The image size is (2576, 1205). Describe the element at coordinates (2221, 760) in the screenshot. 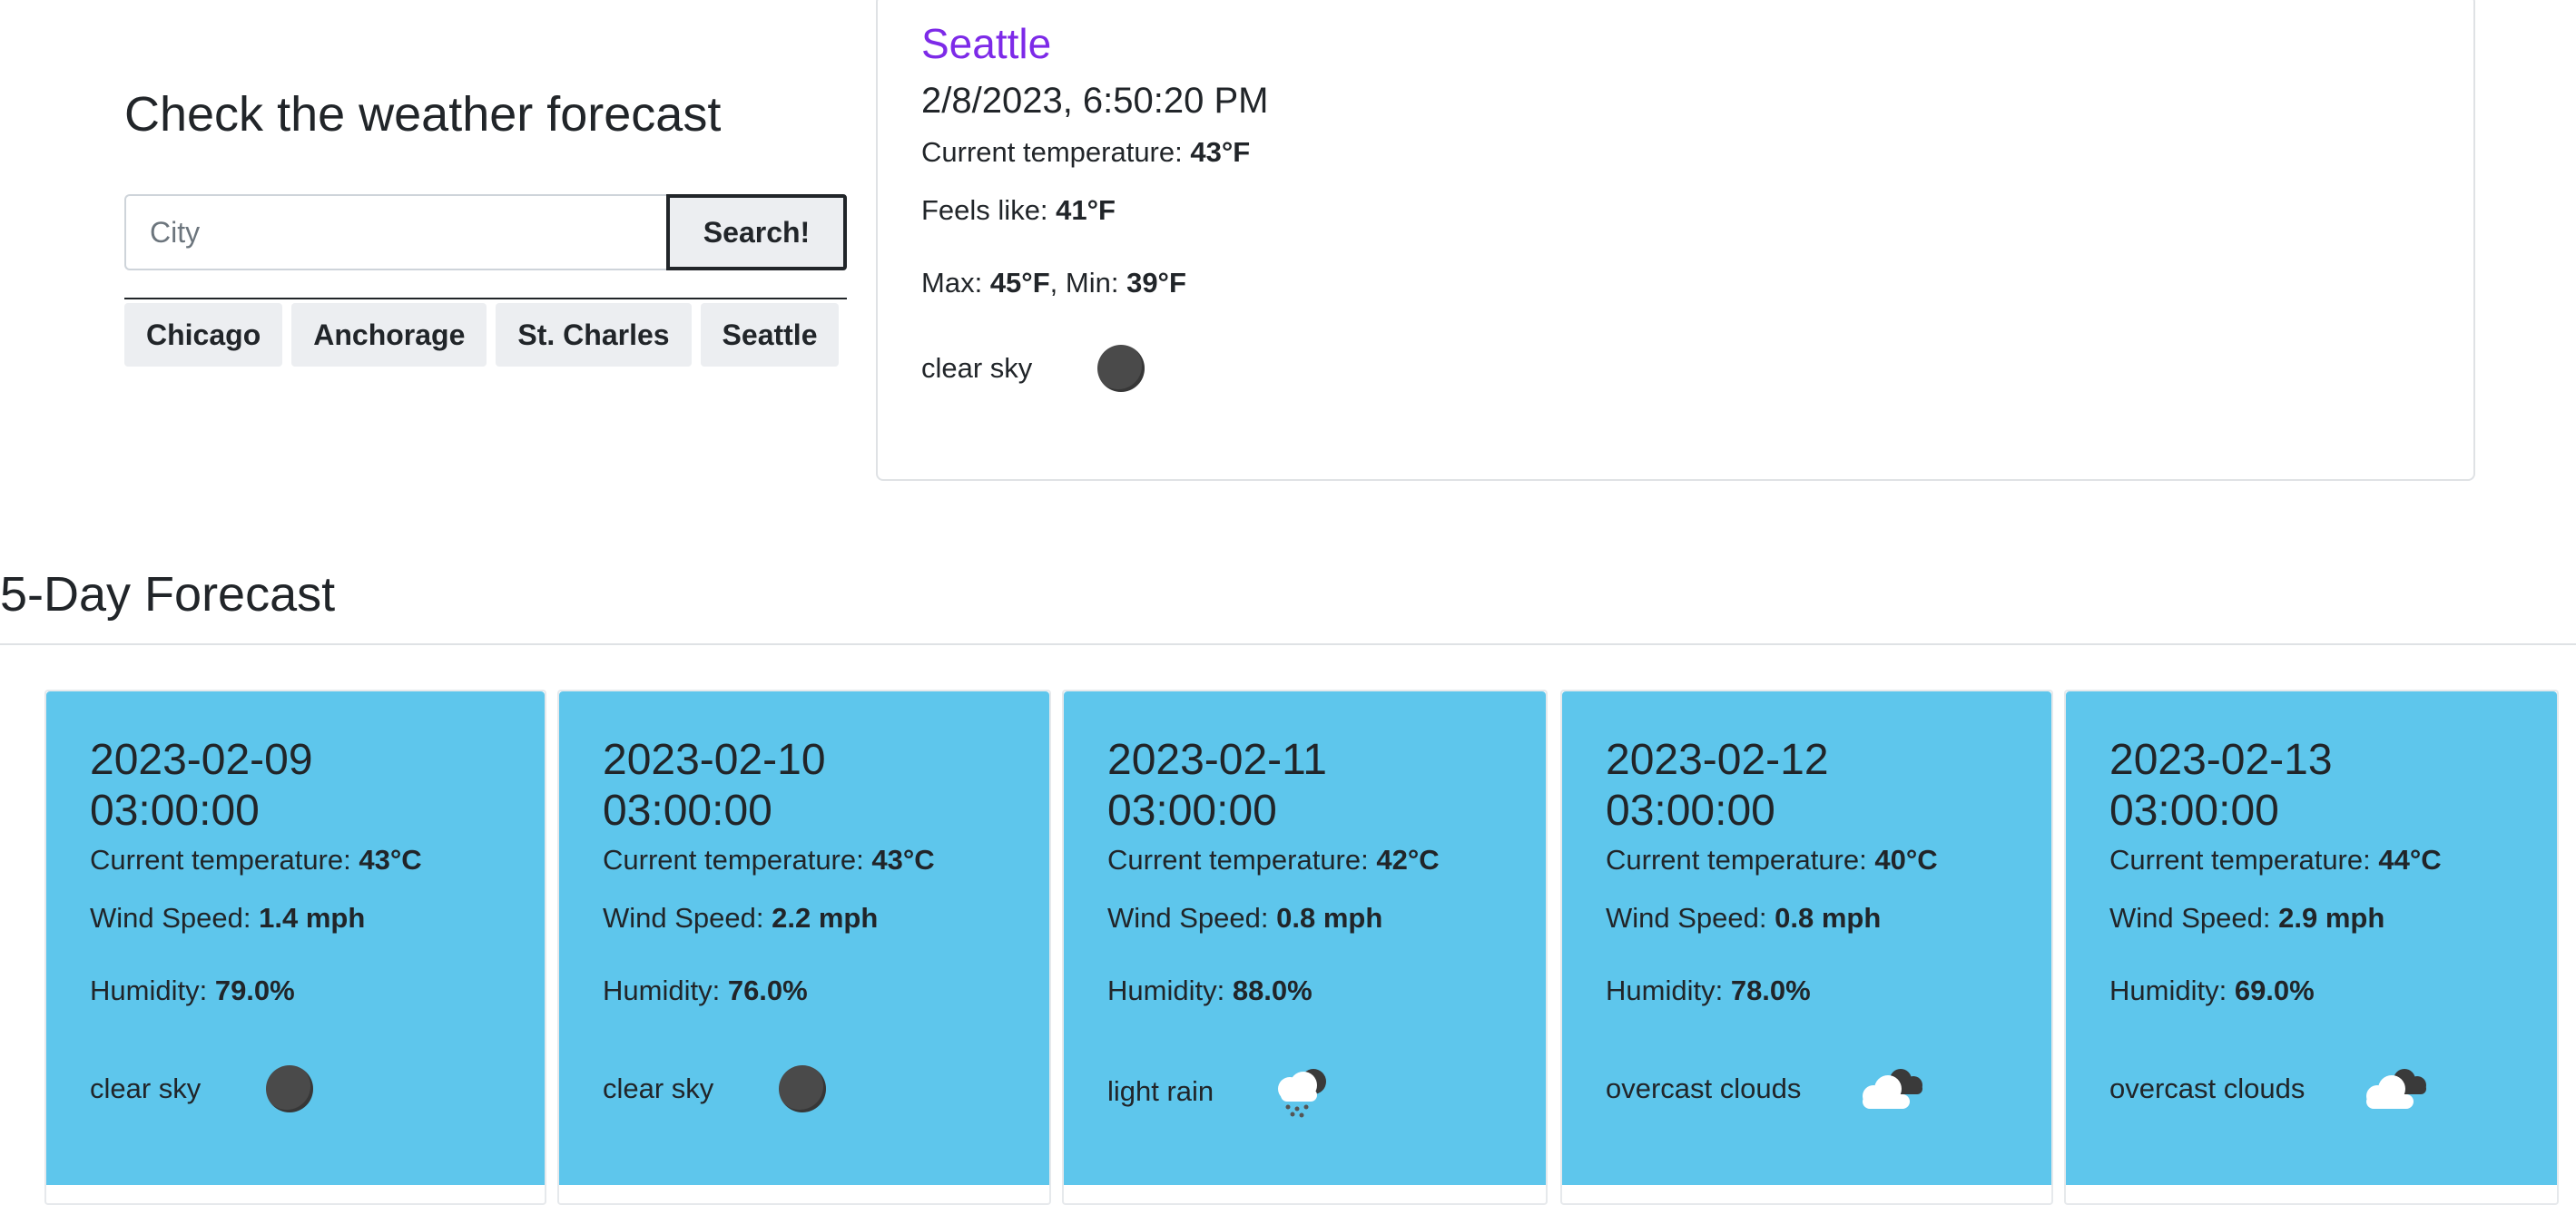

I see `forecast-date: 2023-02-13` at that location.